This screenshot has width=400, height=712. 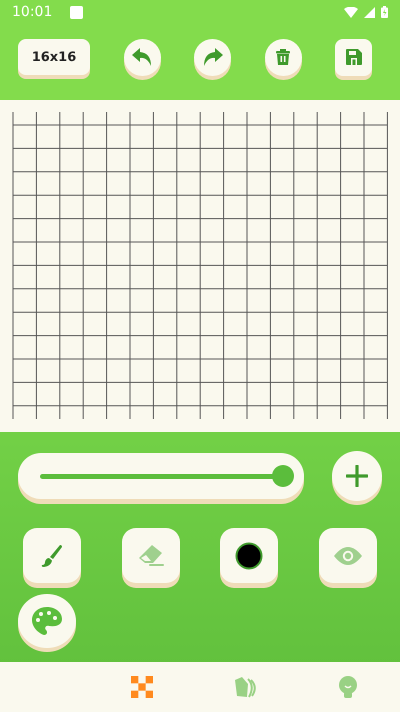 I want to click on brush-icon, so click(x=52, y=556).